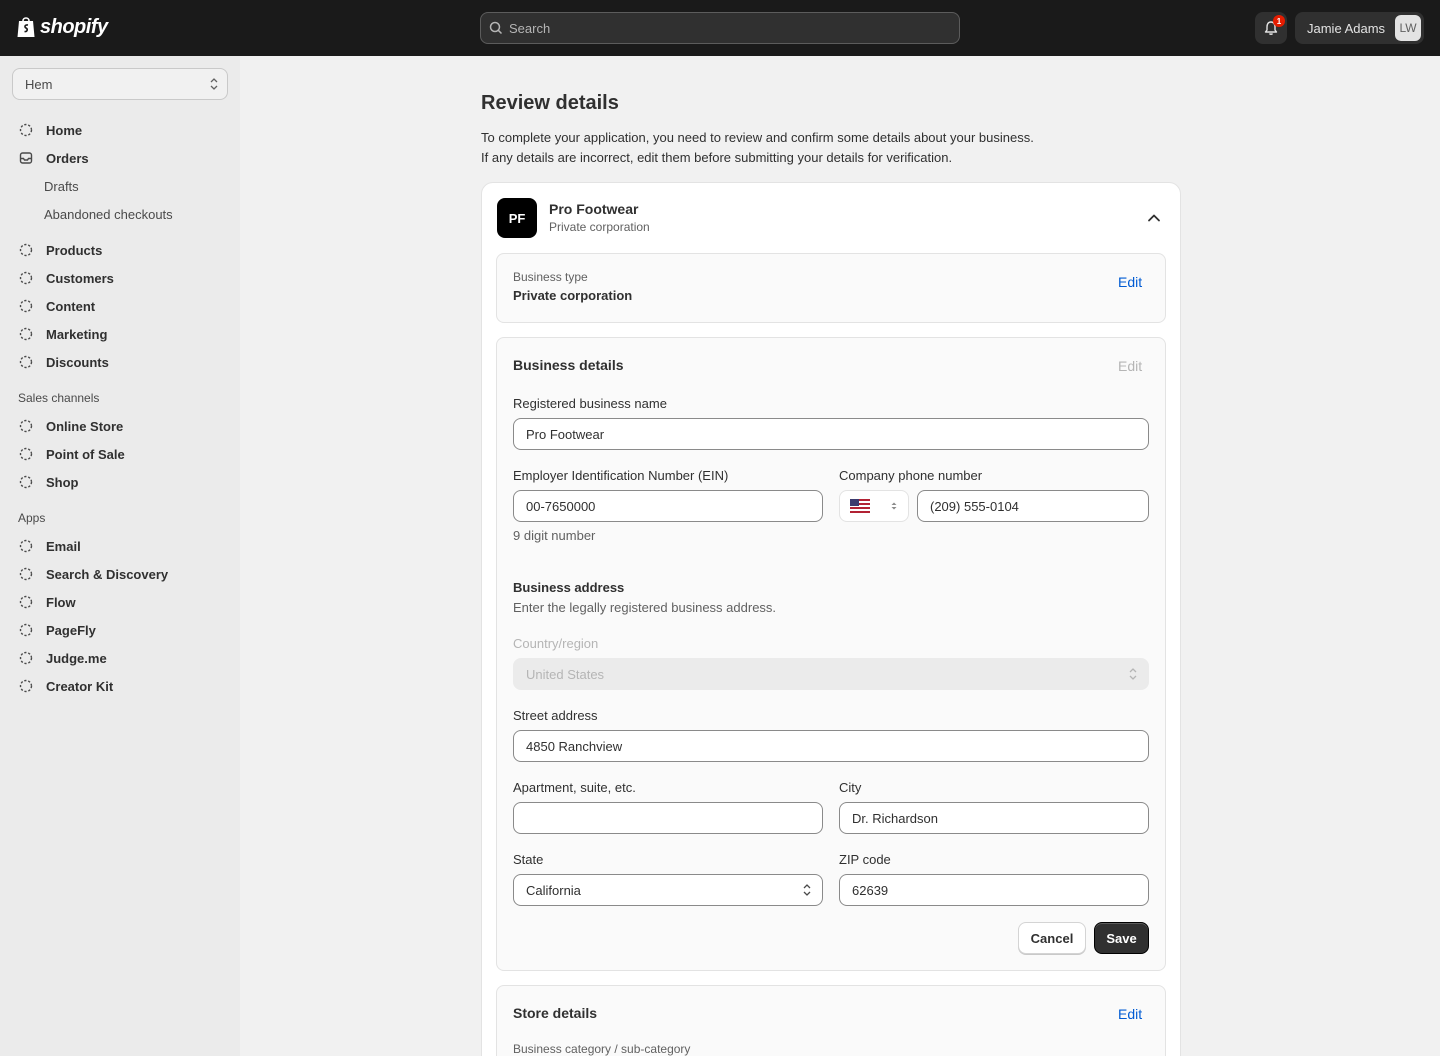 The image size is (1440, 1056). Describe the element at coordinates (1121, 938) in the screenshot. I see `save-button: Save` at that location.